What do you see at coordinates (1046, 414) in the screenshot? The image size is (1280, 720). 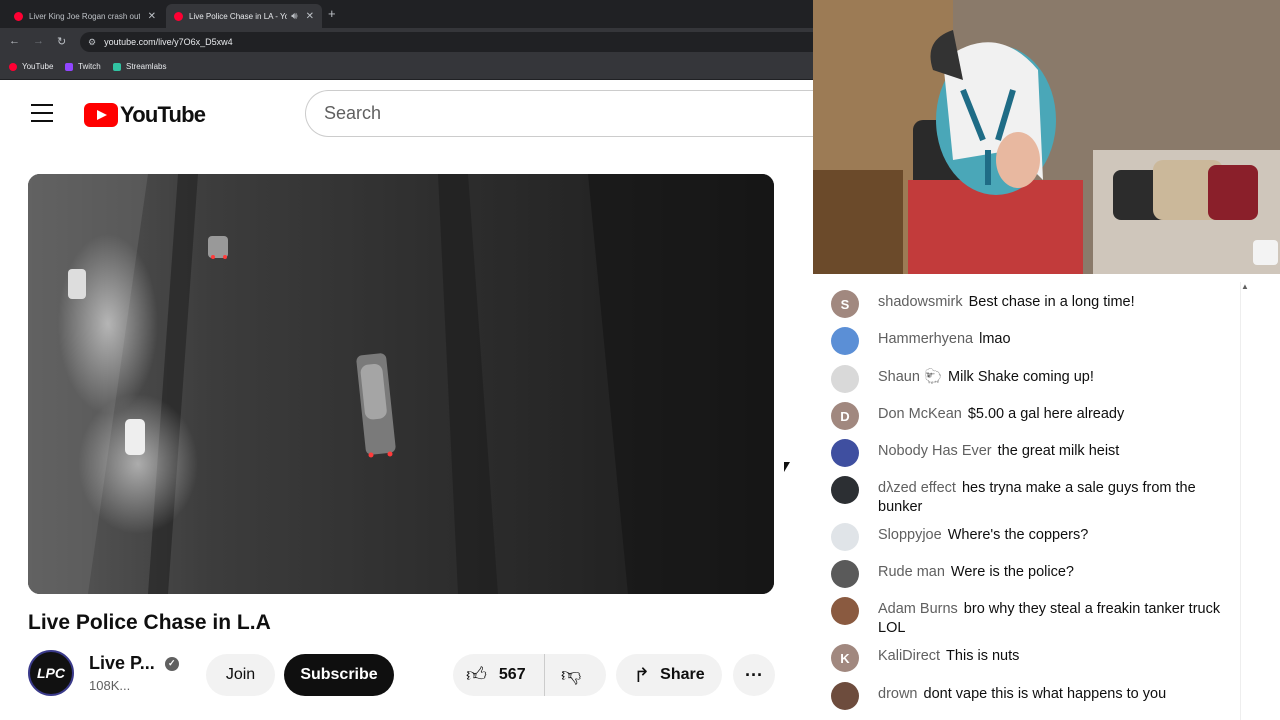 I see `chat-text: $5.00 a gal here already` at bounding box center [1046, 414].